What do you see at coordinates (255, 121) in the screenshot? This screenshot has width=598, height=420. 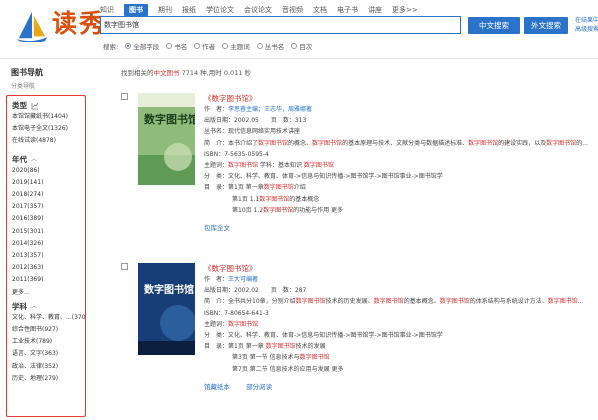 I see `book-pub-line: 出版日期：2002.05 页 数：313` at bounding box center [255, 121].